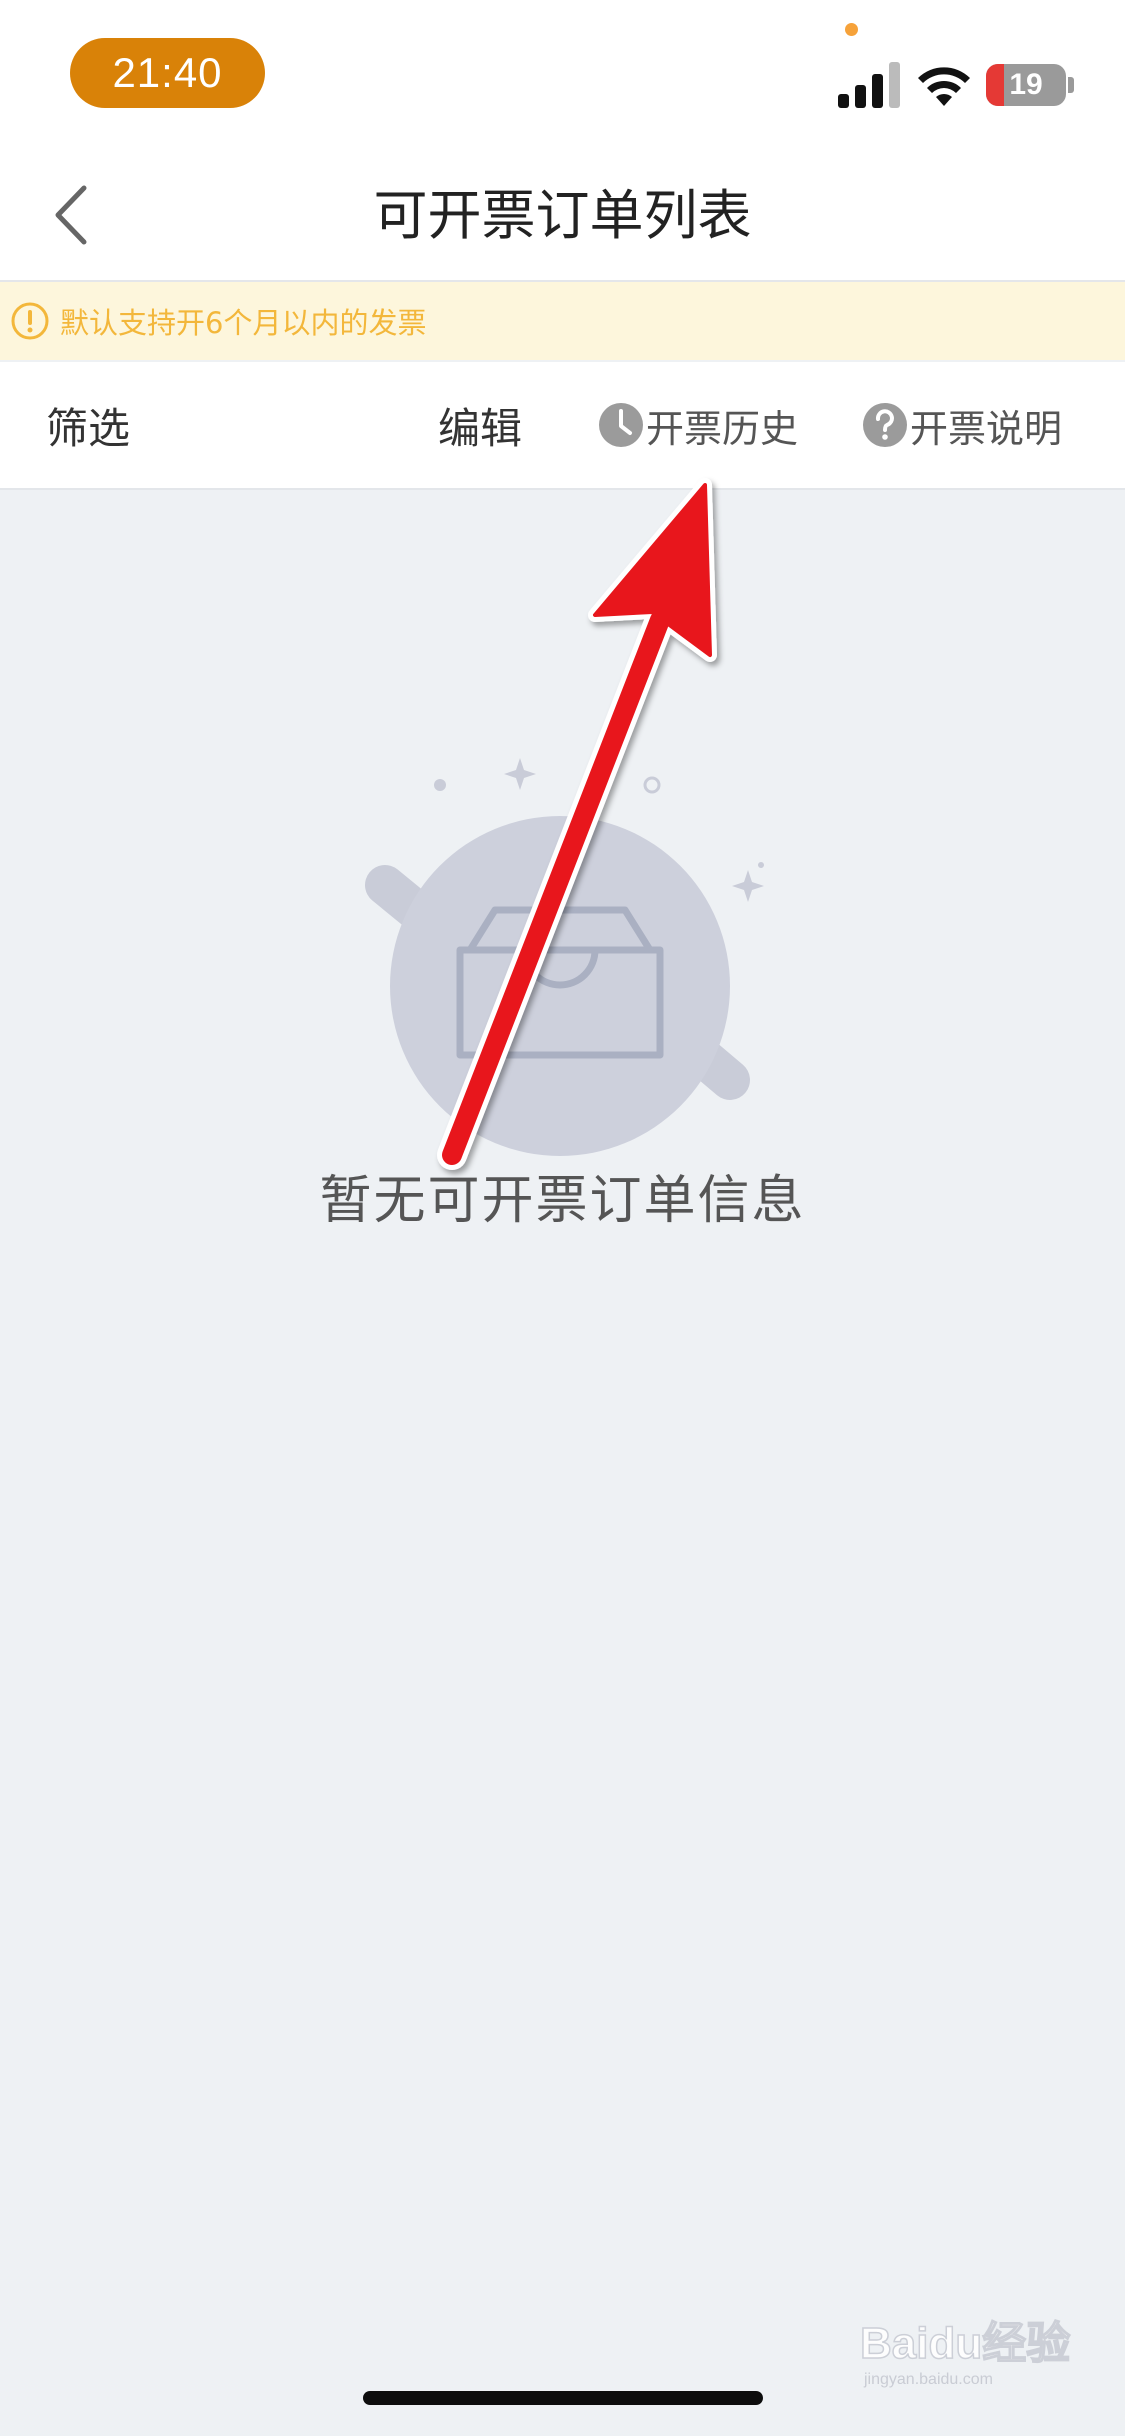 The image size is (1125, 2436). Describe the element at coordinates (562, 70) in the screenshot. I see `status-bar: 21:40 19` at that location.